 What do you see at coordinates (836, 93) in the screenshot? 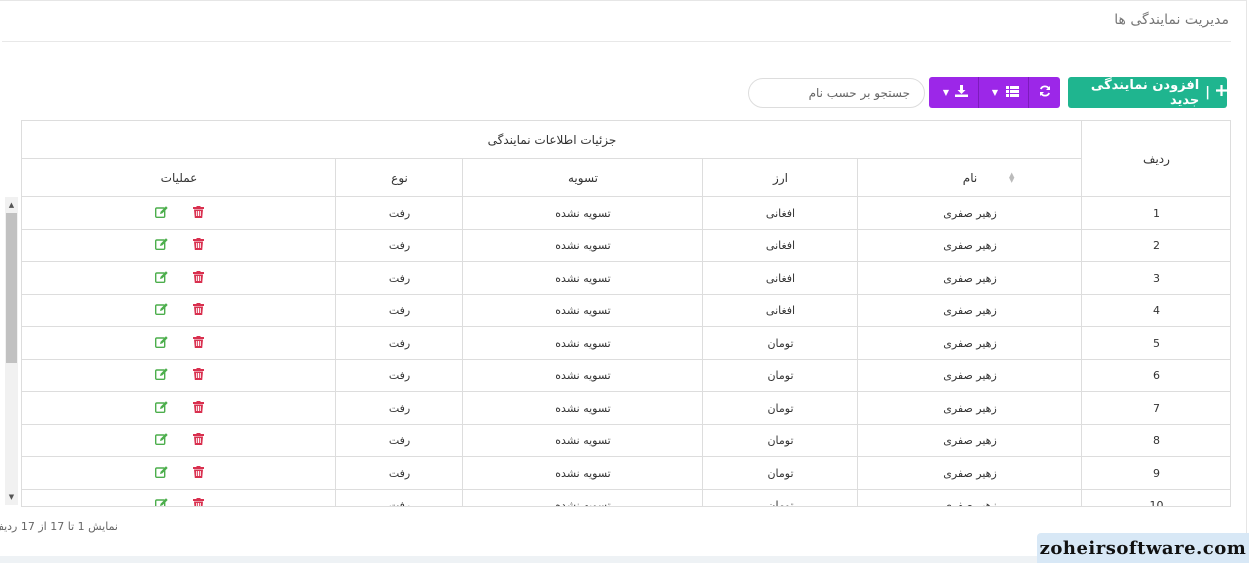
I see `search-input` at bounding box center [836, 93].